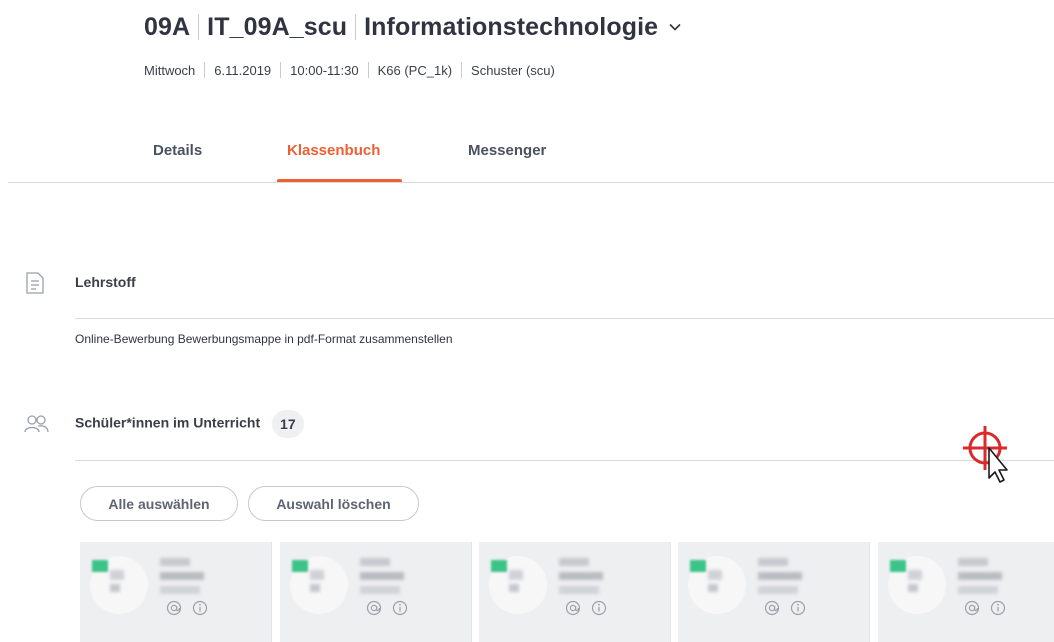  Describe the element at coordinates (243, 70) in the screenshot. I see `meta-date: 6.11.2019` at that location.